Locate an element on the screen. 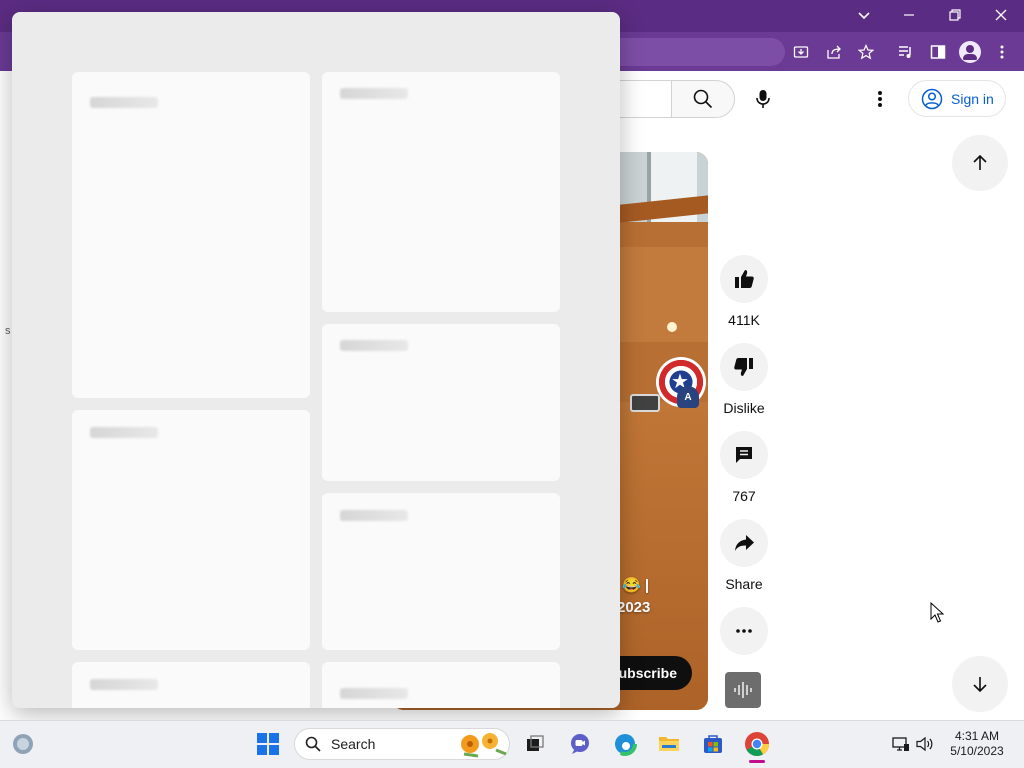 This screenshot has width=1024, height=768. more-action is located at coordinates (744, 631).